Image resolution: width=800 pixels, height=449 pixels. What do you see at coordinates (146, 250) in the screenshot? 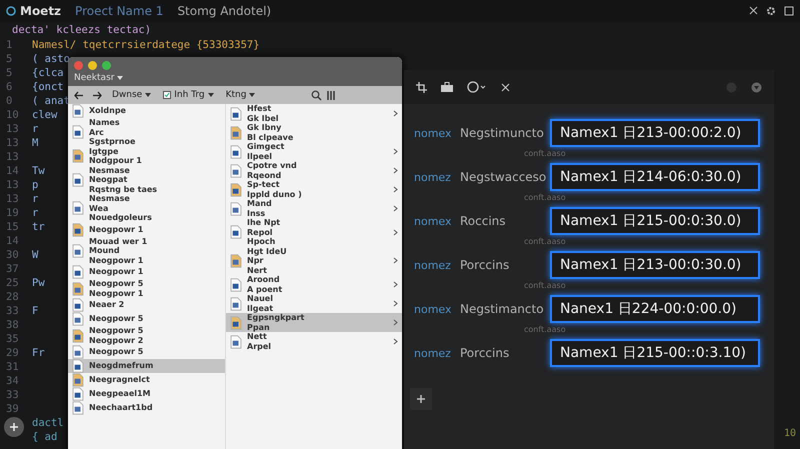
I see `file-item: Mouad wer 1 Mound Neogpowr 1` at bounding box center [146, 250].